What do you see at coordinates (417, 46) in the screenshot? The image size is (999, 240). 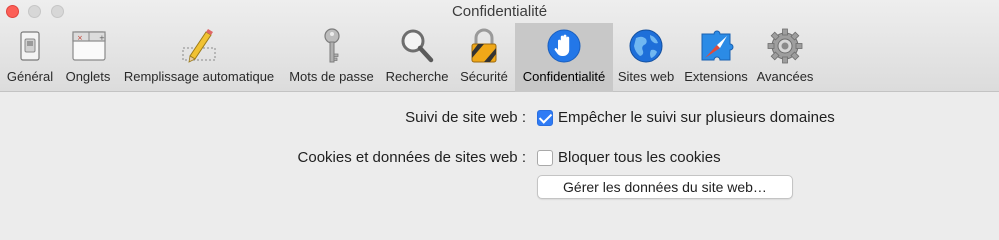 I see `magnifier-icon` at bounding box center [417, 46].